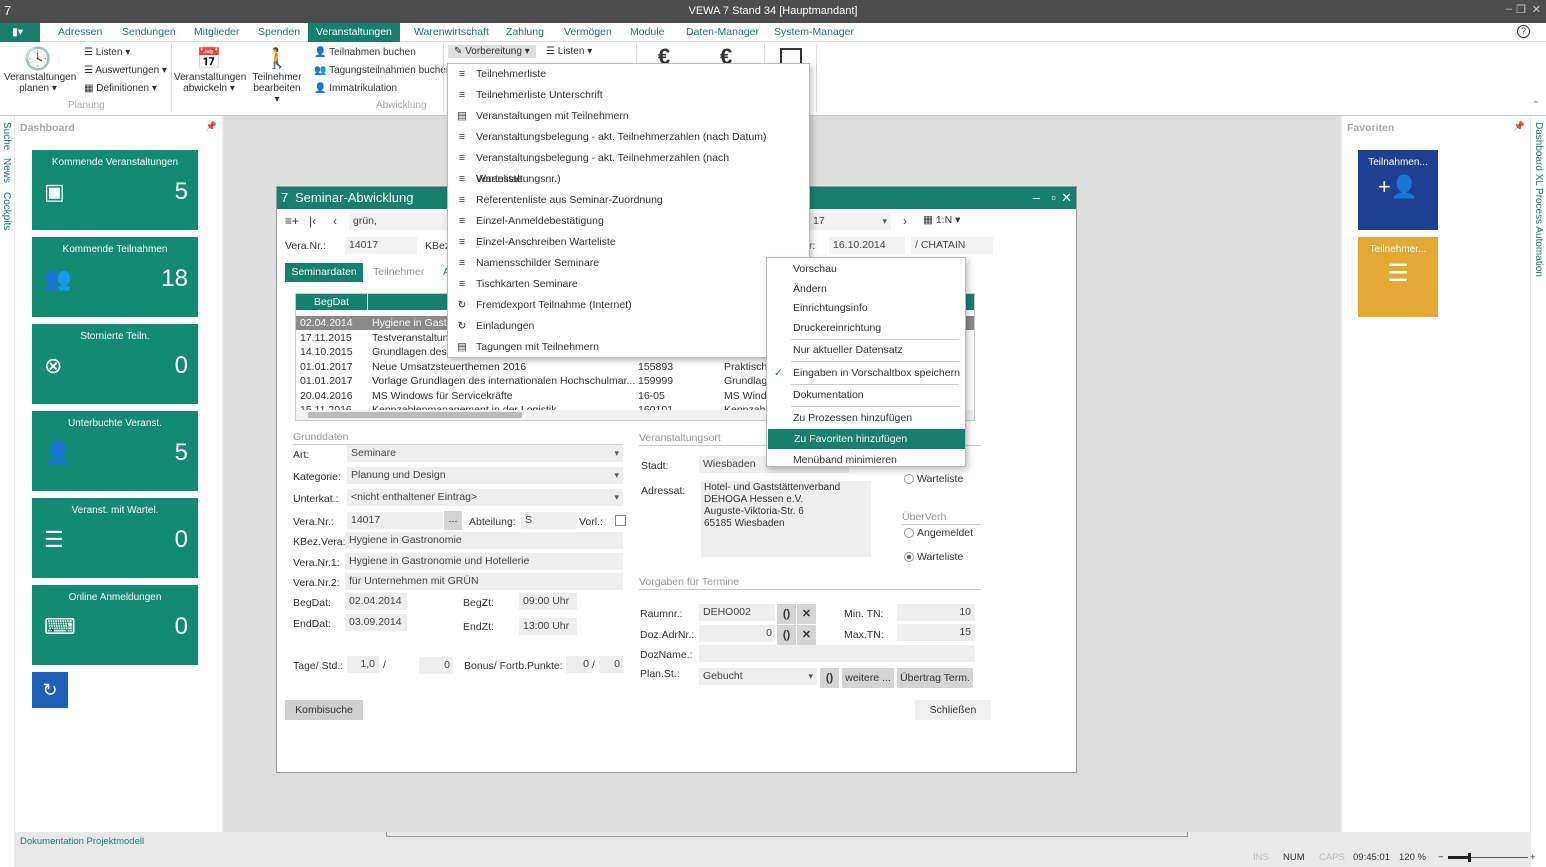  I want to click on vera-nr1-field: Hygiene in Gastronomie und Hotellerie, so click(484, 561).